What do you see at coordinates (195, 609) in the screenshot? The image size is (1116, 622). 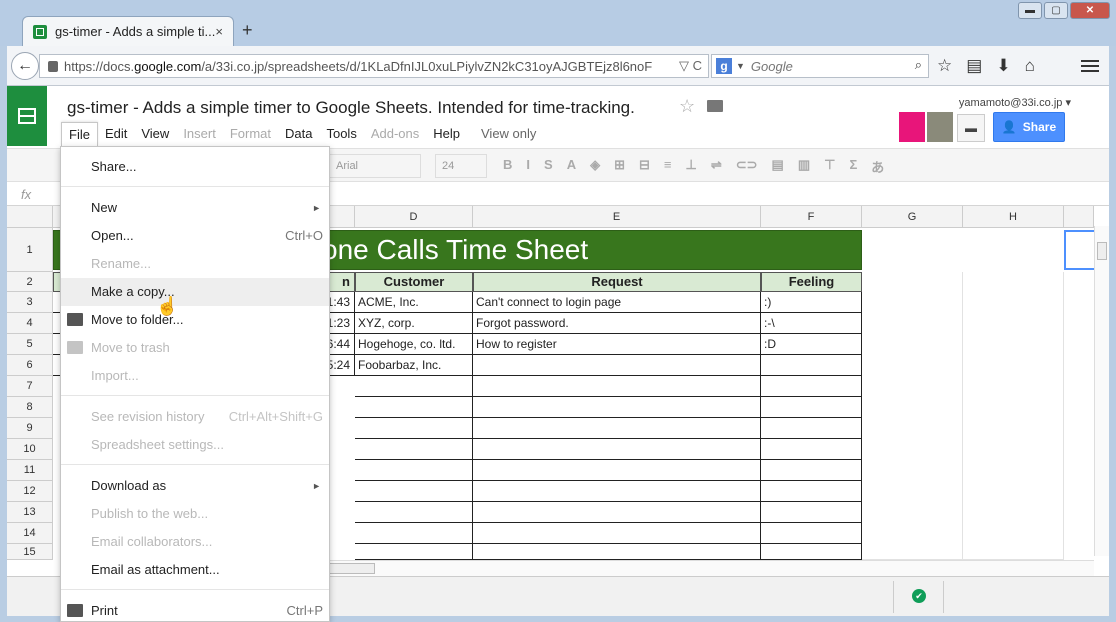 I see `menu-item-print: Print Ctrl+P` at bounding box center [195, 609].